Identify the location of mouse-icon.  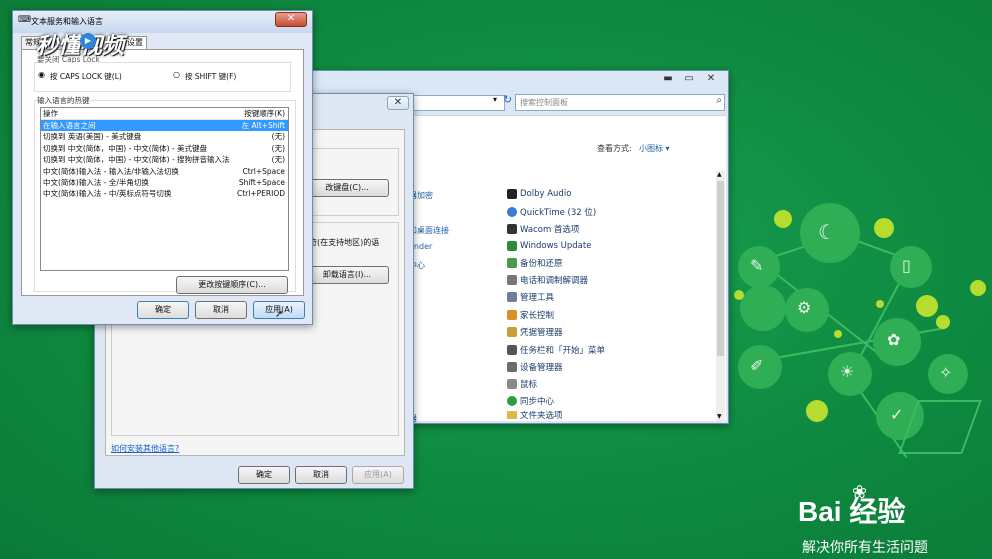
(512, 384).